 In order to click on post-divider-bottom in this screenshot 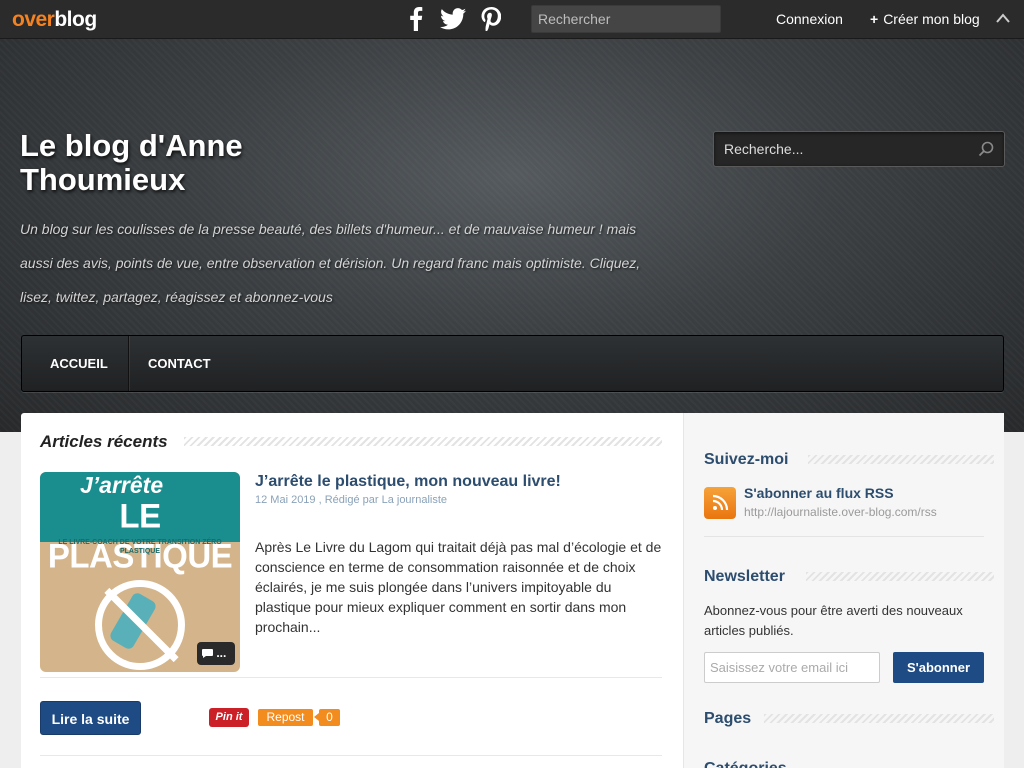, I will do `click(351, 755)`.